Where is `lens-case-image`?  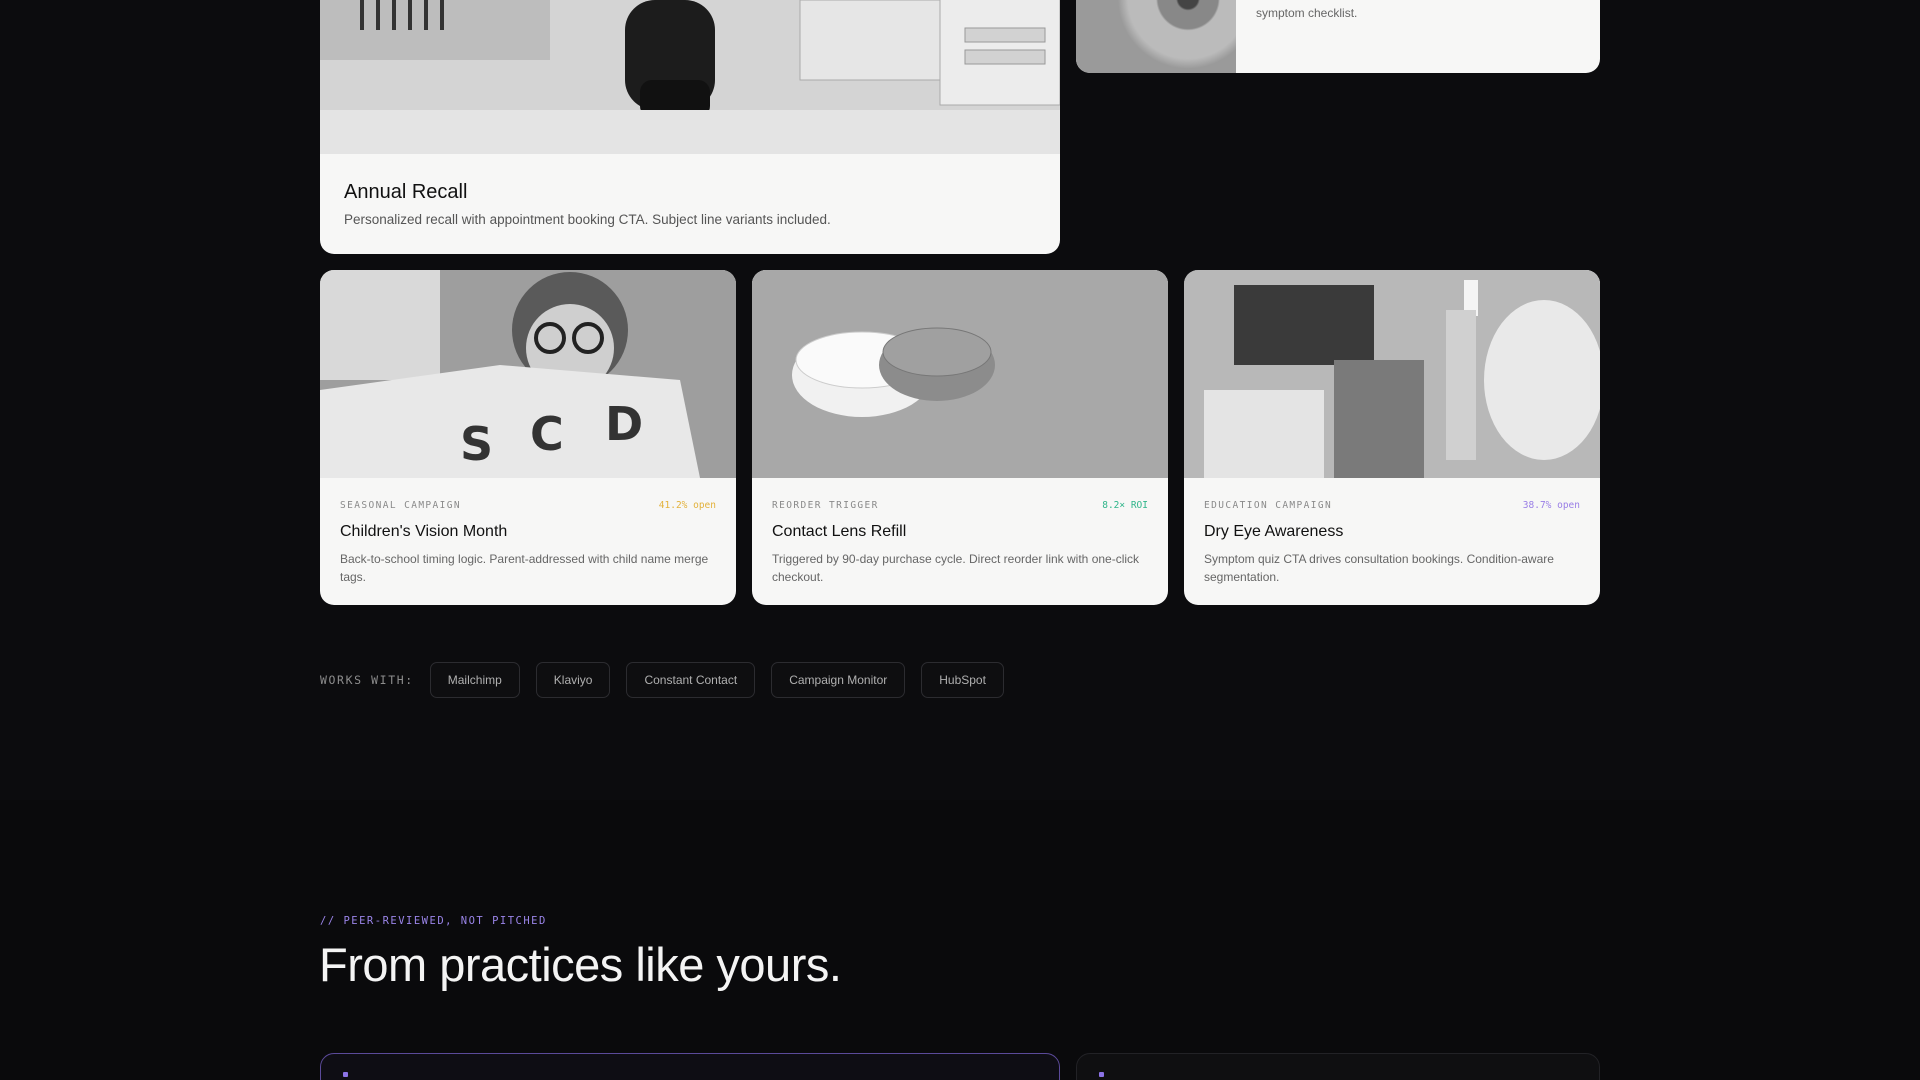 lens-case-image is located at coordinates (960, 374).